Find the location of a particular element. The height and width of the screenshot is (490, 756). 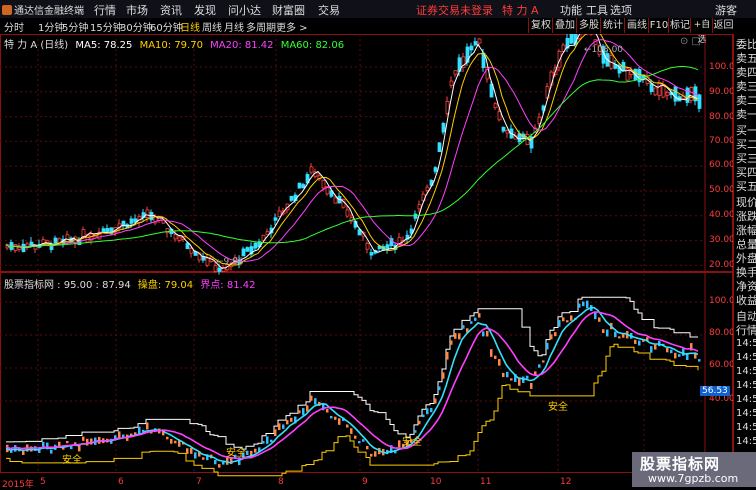

price-tick: 40.00 is located at coordinates (722, 215).